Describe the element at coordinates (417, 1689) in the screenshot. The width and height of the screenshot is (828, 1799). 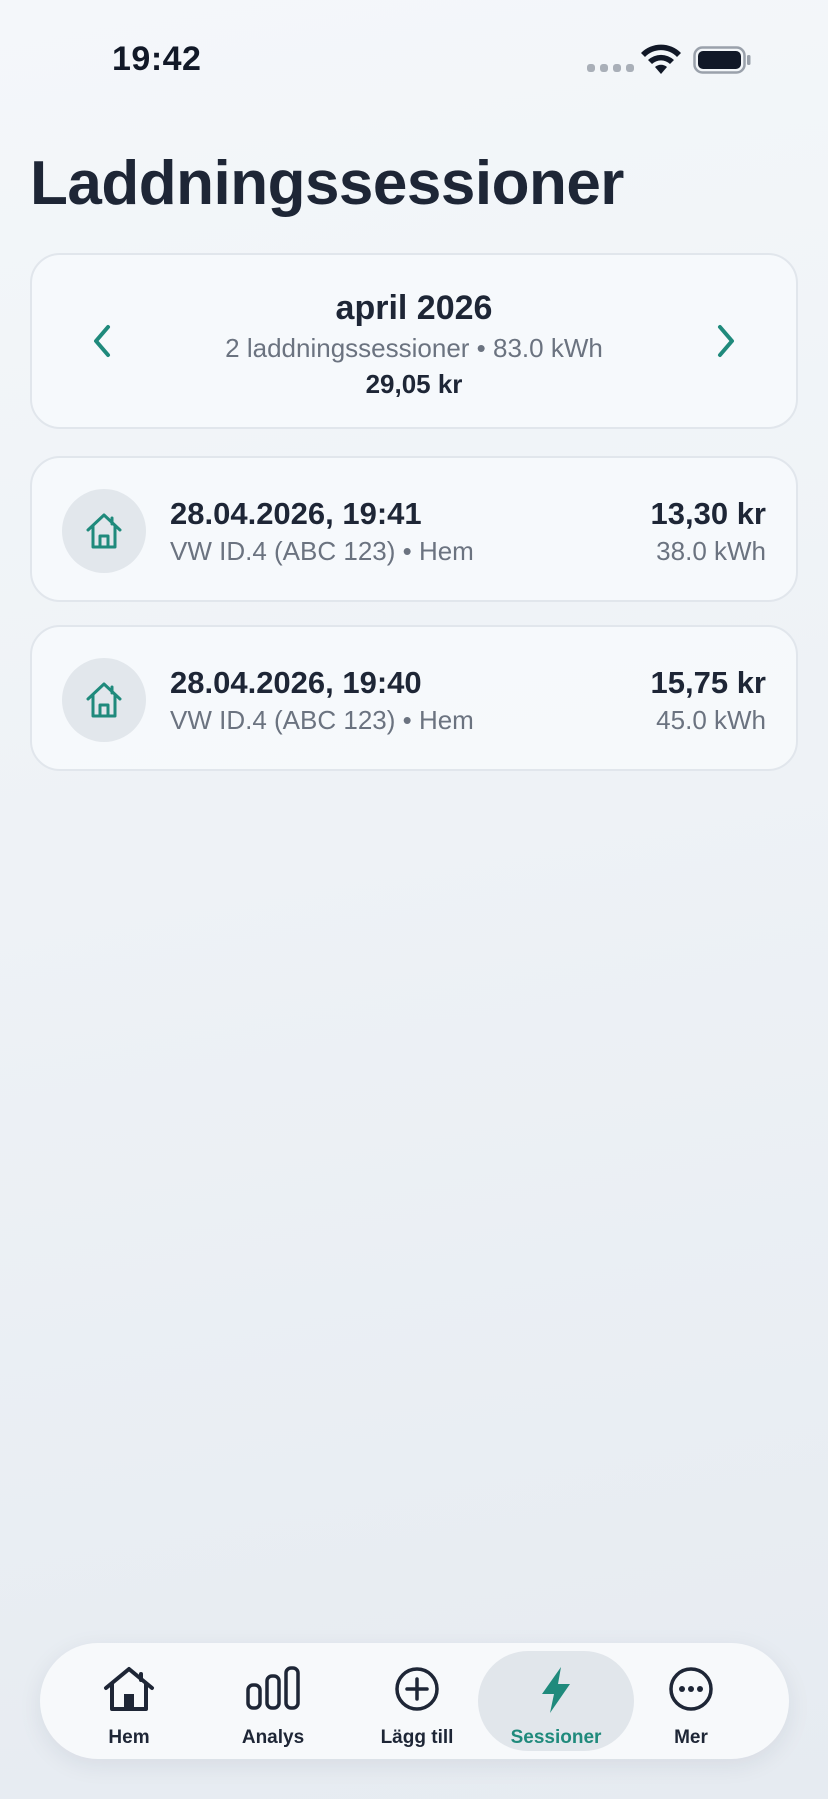
I see `plus-circle-icon` at that location.